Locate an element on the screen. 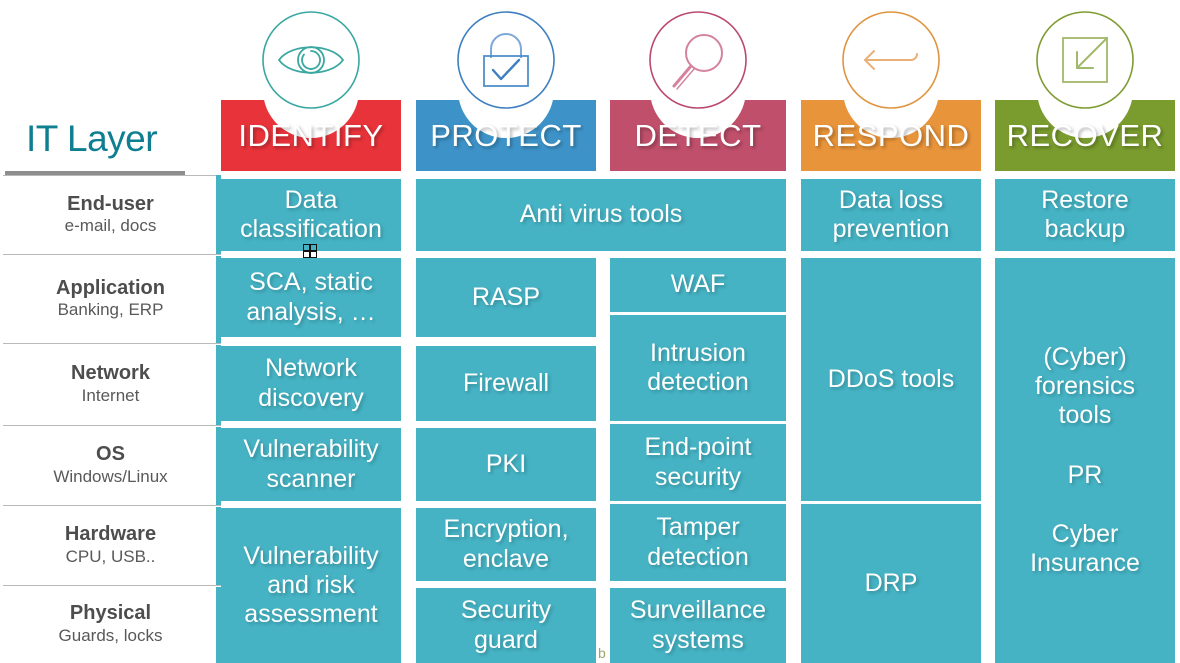 Image resolution: width=1180 pixels, height=663 pixels. cell-text: Firewall is located at coordinates (506, 382).